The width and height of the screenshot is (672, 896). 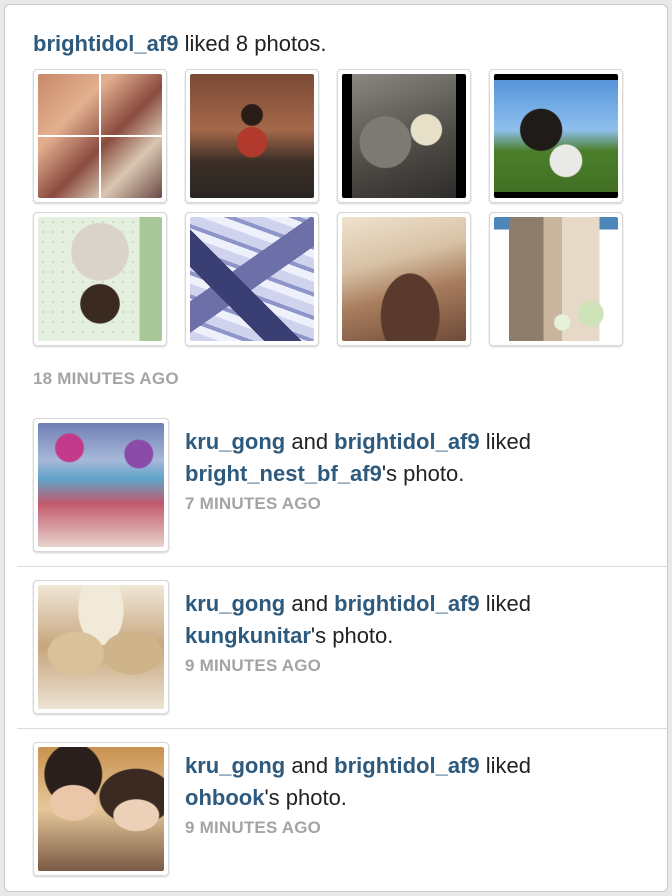 I want to click on owner-username-link: kungkunitar, so click(x=248, y=635).